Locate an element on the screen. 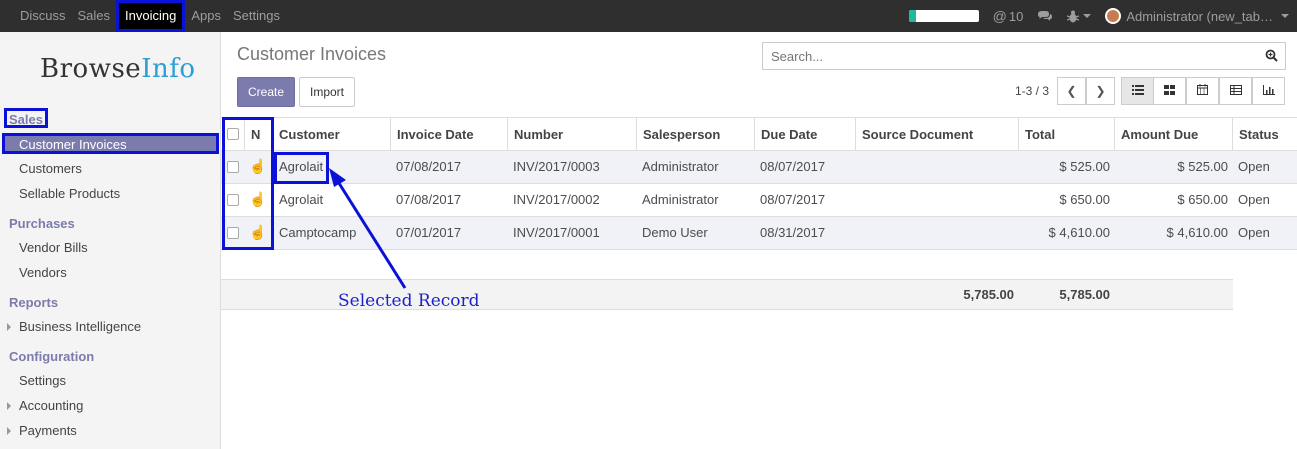  notification-counter: @ 10 is located at coordinates (1008, 16).